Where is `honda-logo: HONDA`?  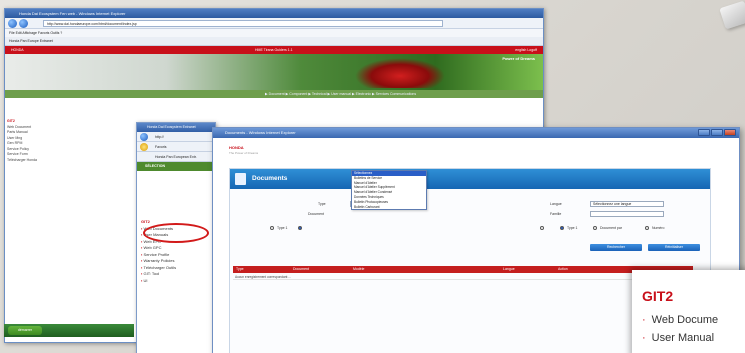 honda-logo: HONDA is located at coordinates (236, 147).